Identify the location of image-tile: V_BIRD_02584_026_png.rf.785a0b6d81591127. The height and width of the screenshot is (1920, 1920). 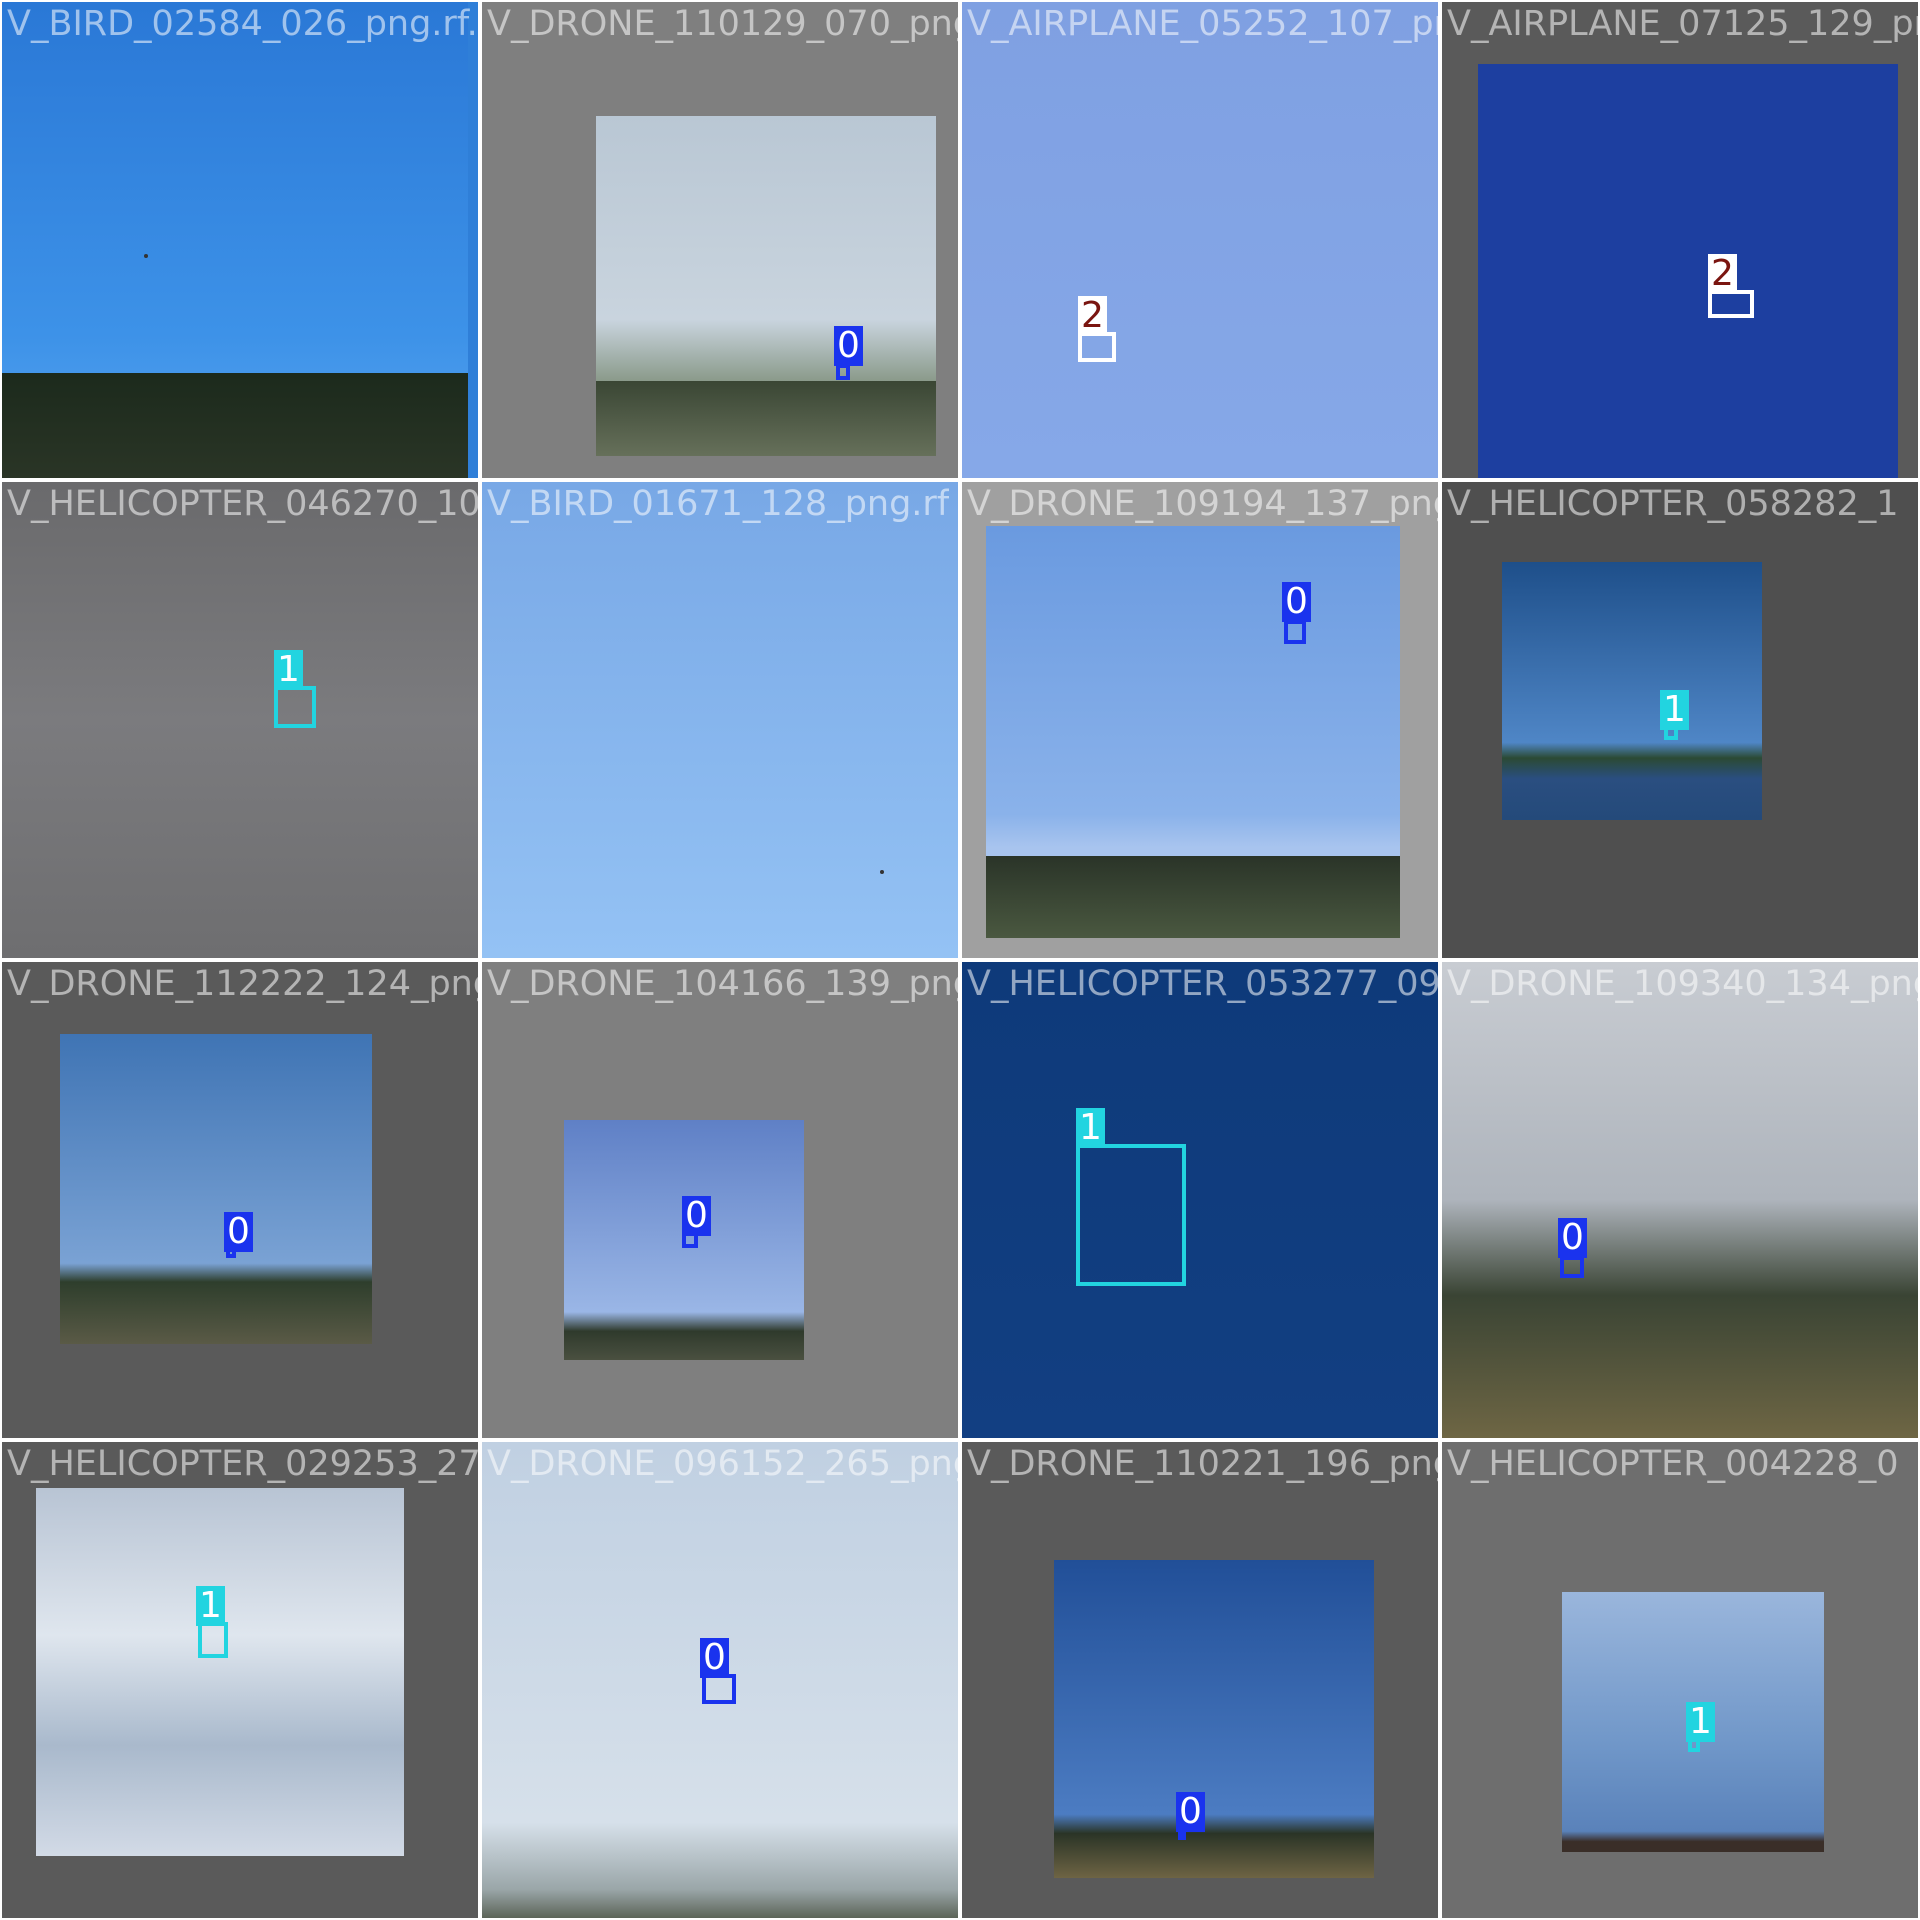
(240, 240).